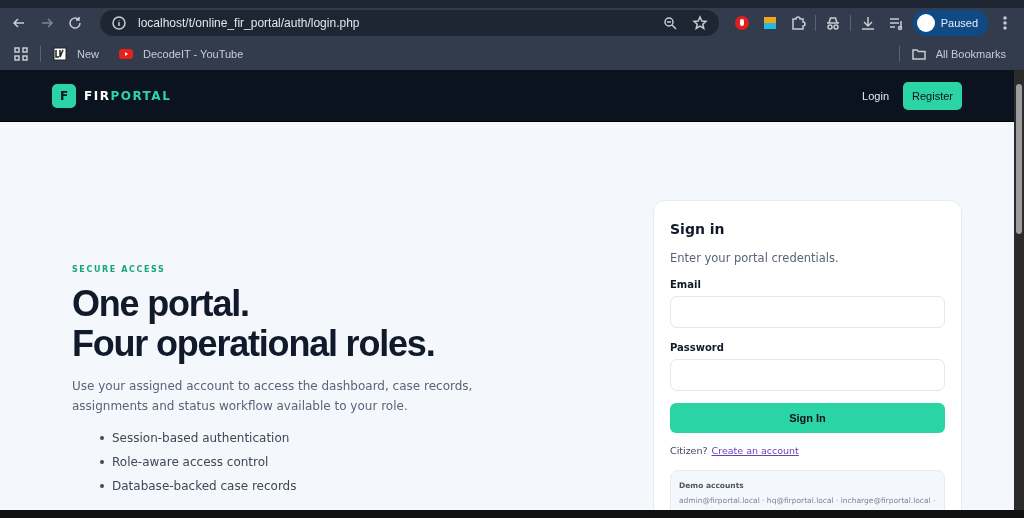 This screenshot has width=1024, height=518. Describe the element at coordinates (925, 23) in the screenshot. I see `avatar-icon` at that location.